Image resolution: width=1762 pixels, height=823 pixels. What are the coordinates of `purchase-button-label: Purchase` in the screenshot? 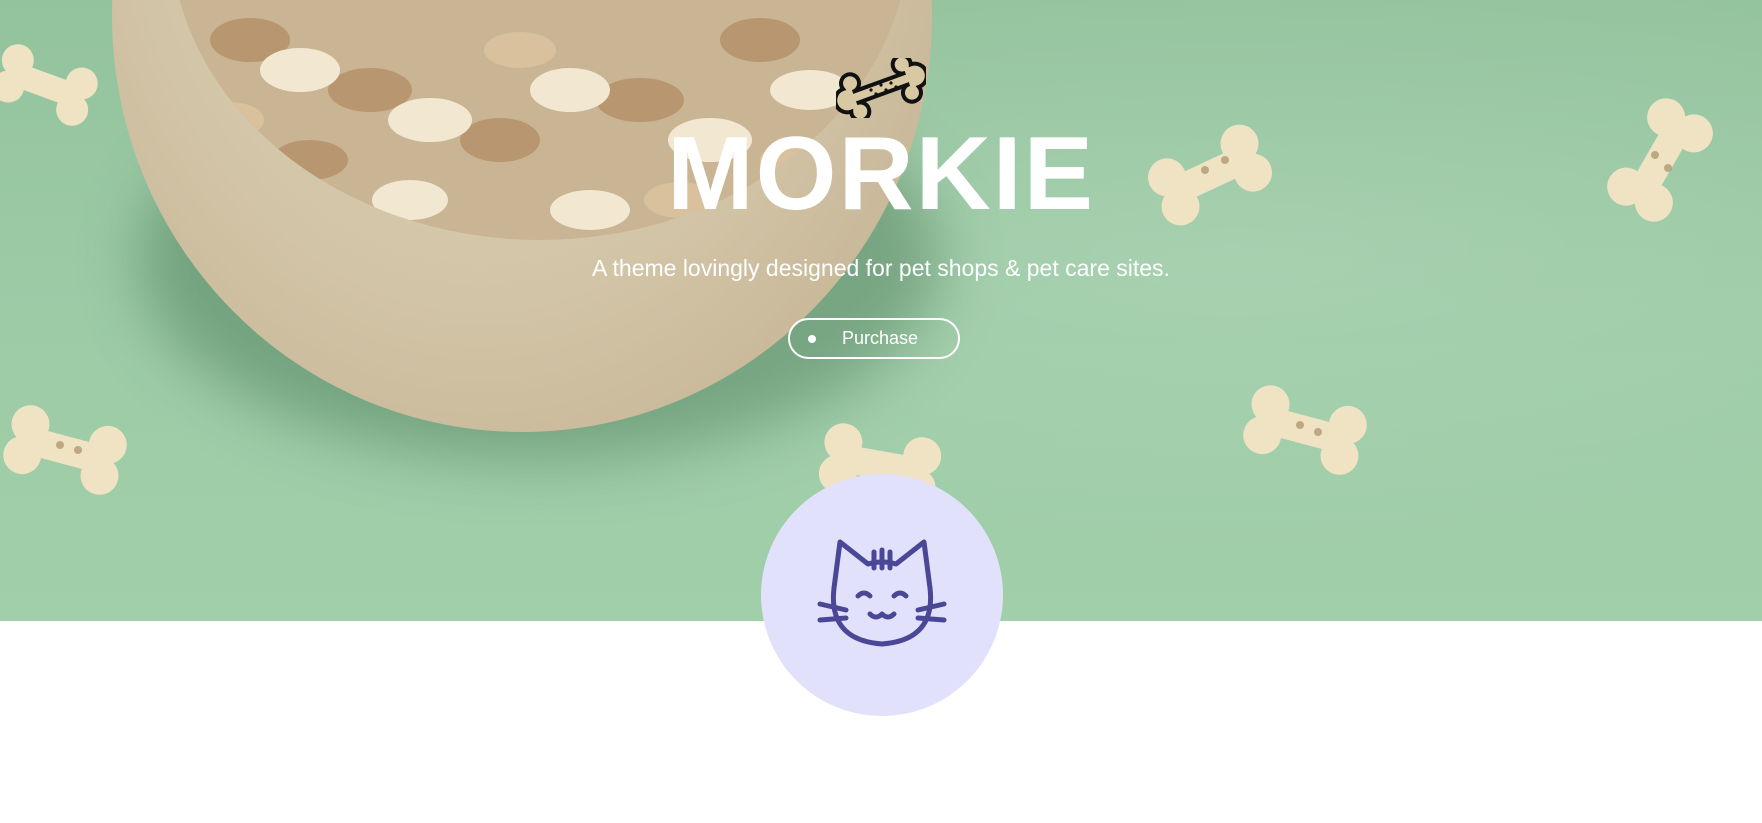 It's located at (880, 338).